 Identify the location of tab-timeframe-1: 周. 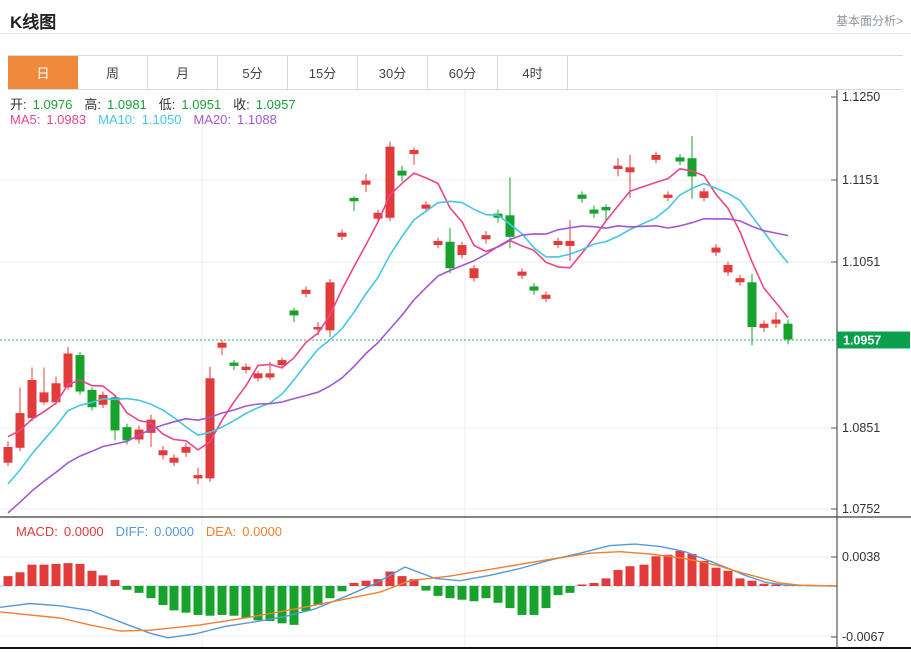
(113, 72).